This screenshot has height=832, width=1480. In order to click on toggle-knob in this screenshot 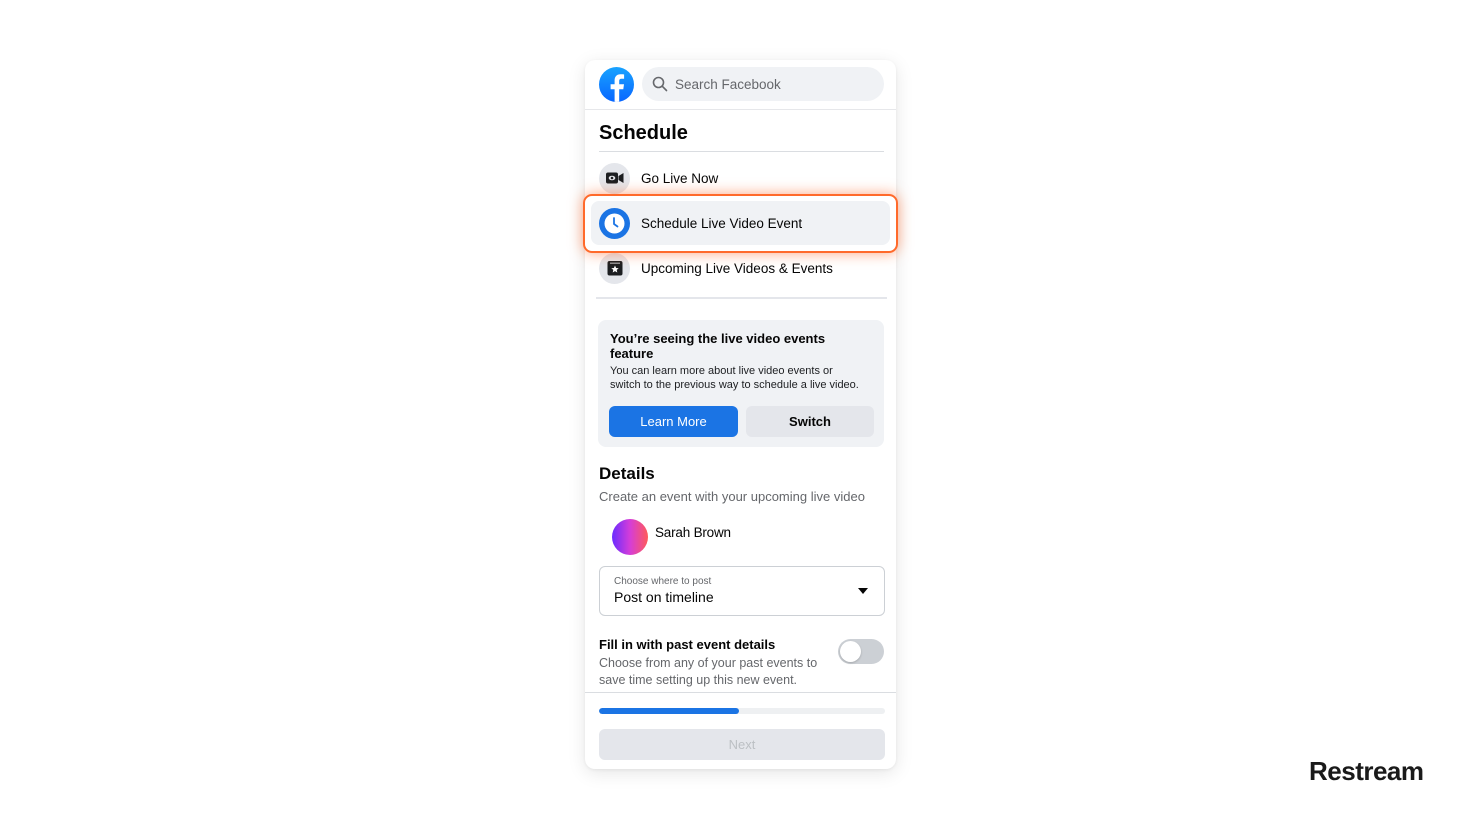, I will do `click(850, 651)`.